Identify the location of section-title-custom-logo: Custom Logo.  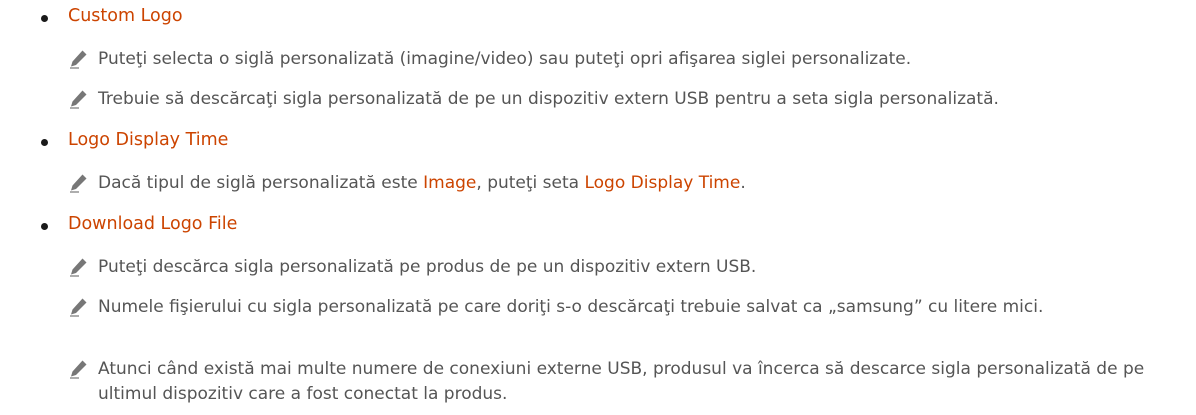
(125, 16).